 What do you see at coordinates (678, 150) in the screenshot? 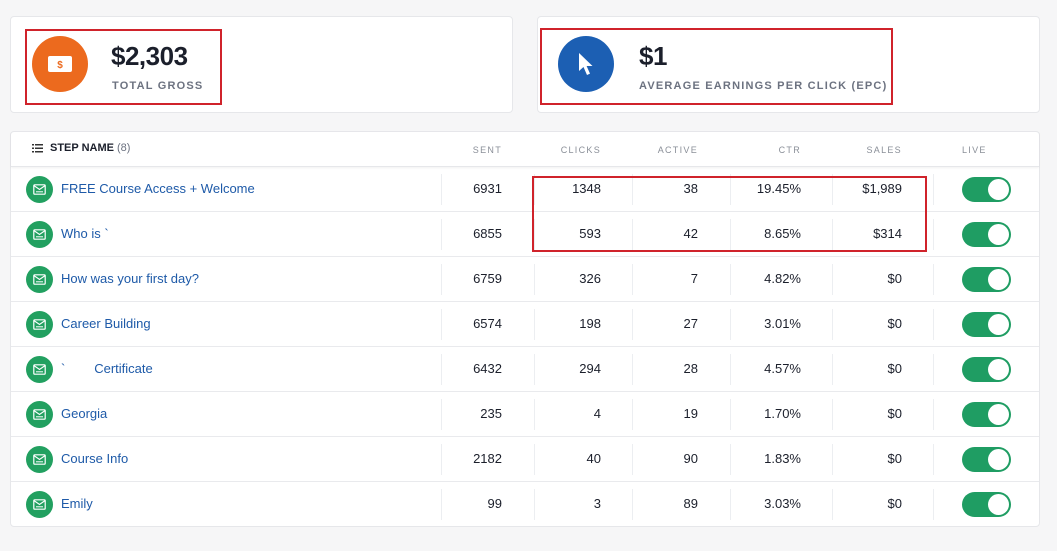
I see `column-header-active: ACTIVE` at bounding box center [678, 150].